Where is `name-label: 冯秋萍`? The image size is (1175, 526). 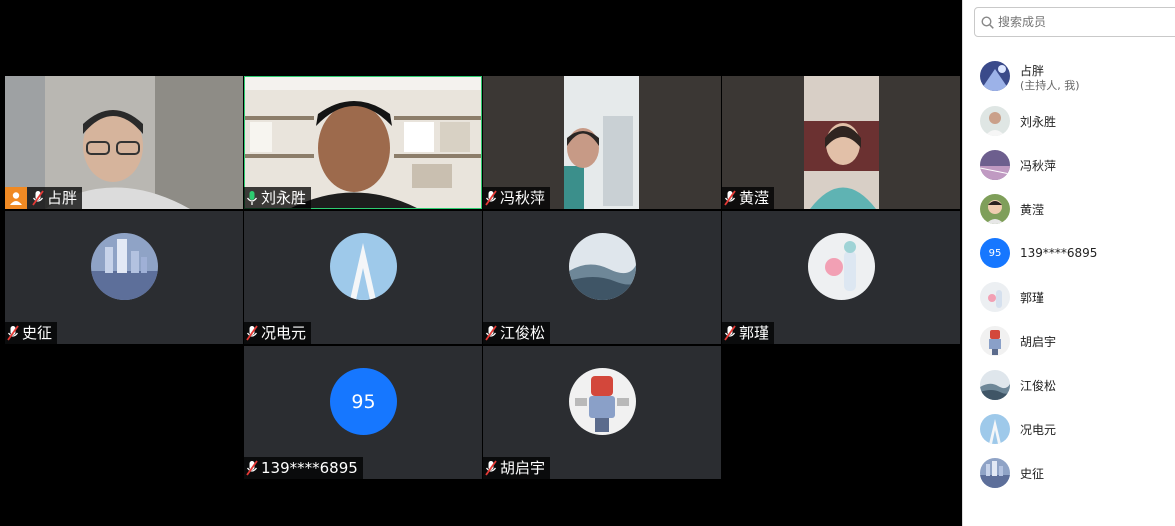
name-label: 冯秋萍 is located at coordinates (517, 198).